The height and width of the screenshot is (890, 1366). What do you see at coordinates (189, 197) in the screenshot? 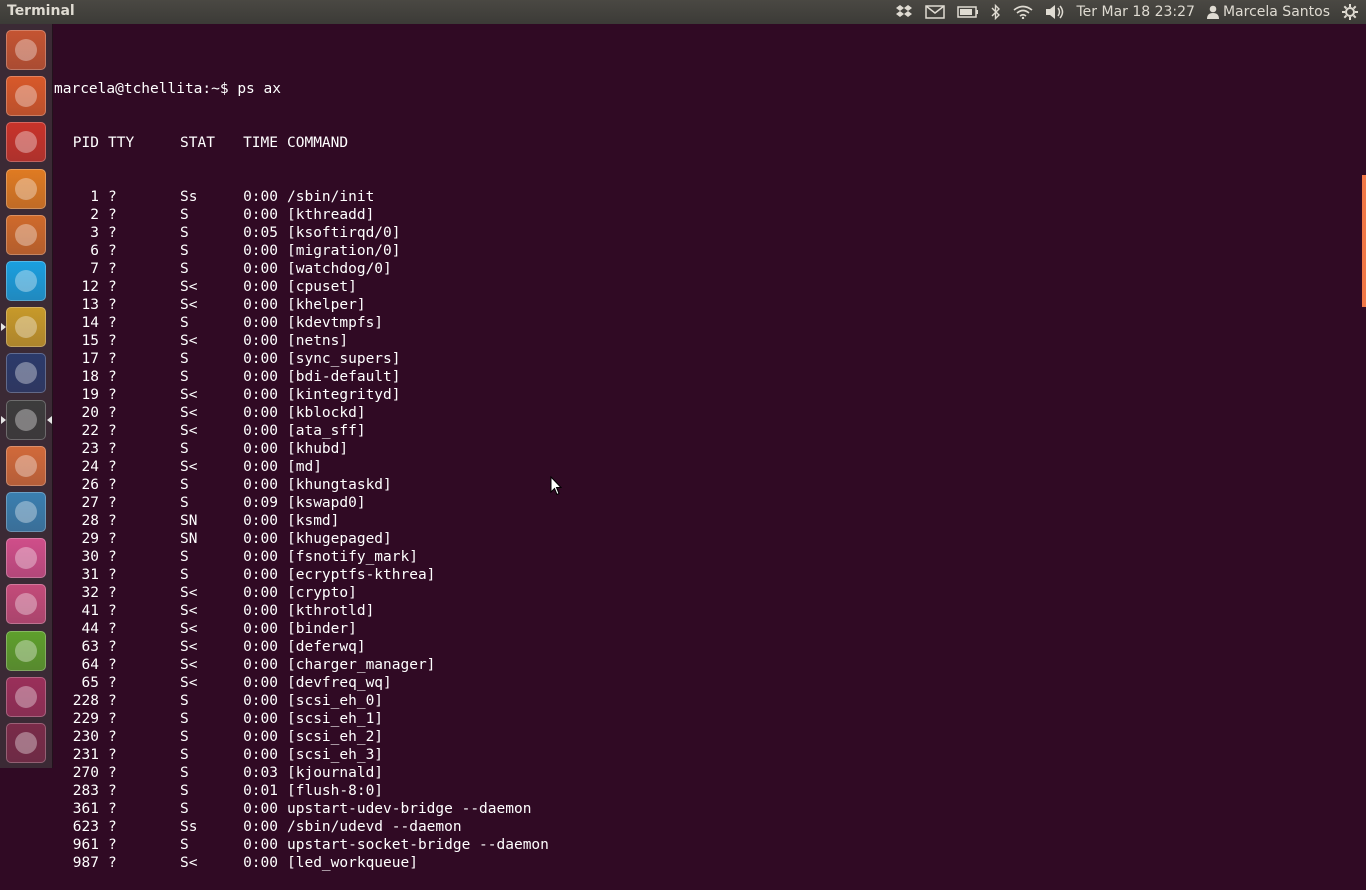
I see `cell-stat: Ss` at bounding box center [189, 197].